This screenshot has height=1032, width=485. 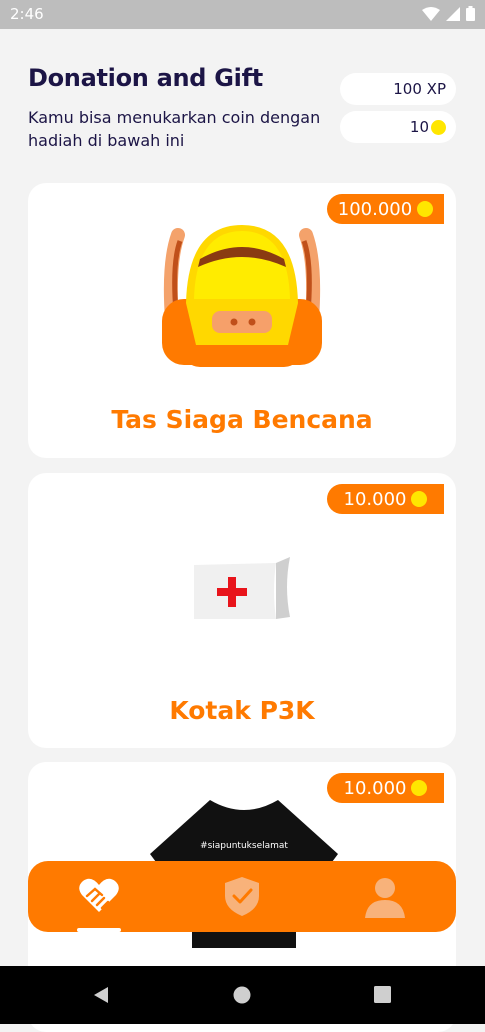 What do you see at coordinates (382, 994) in the screenshot?
I see `recents-icon` at bounding box center [382, 994].